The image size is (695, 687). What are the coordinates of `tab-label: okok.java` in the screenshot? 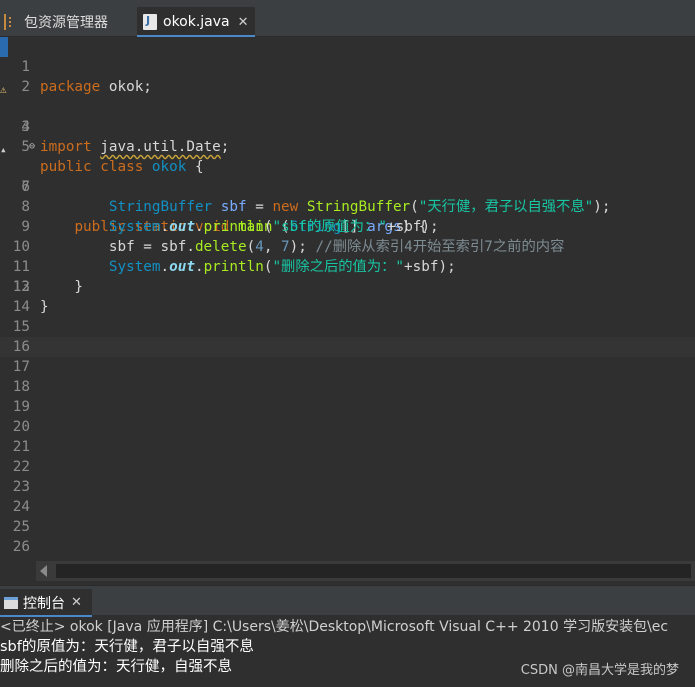 It's located at (196, 22).